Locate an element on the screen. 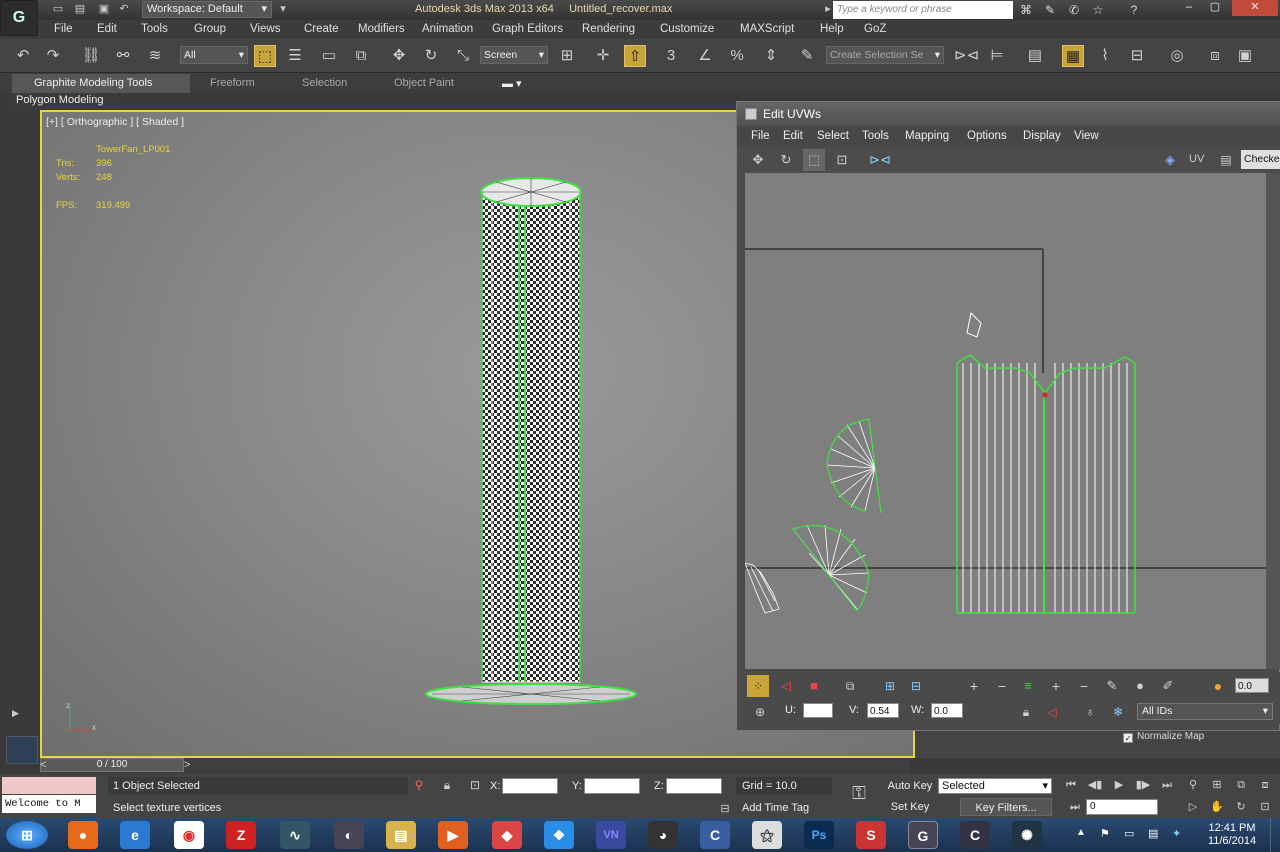  select-manipulate-icon: ✛ is located at coordinates (603, 56).